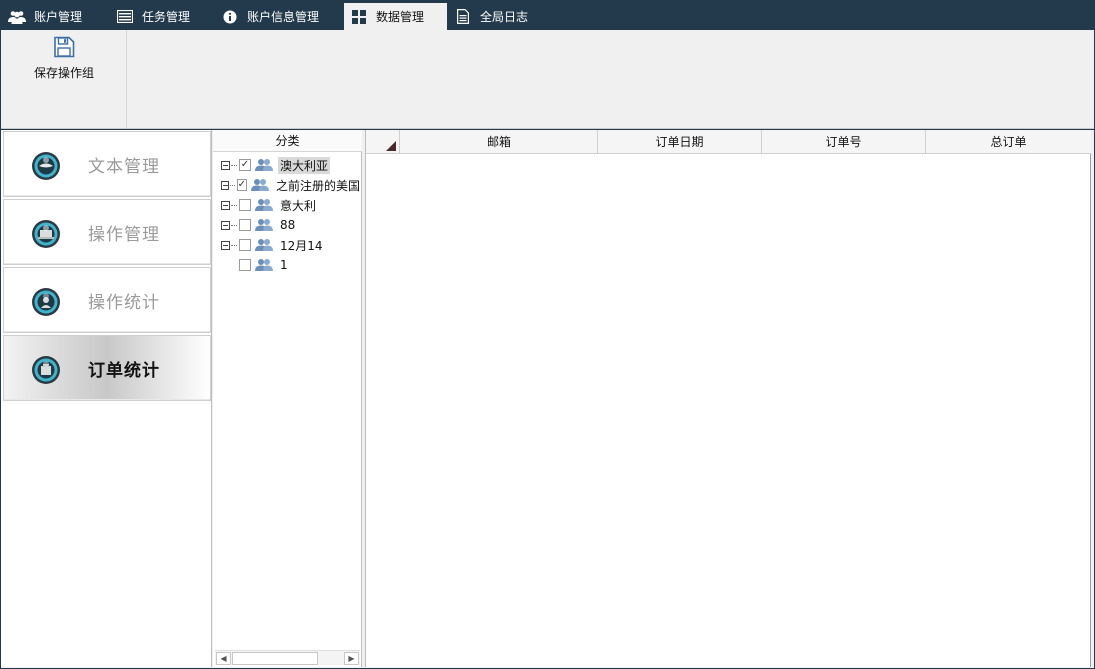 Image resolution: width=1095 pixels, height=669 pixels. I want to click on save-operation-group-button: 保存操作组, so click(64, 62).